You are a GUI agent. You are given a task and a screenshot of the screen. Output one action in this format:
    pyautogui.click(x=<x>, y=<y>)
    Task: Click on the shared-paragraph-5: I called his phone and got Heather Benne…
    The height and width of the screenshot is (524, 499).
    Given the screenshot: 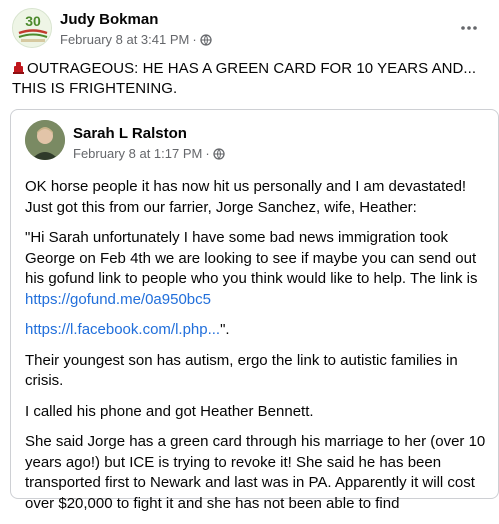 What is the action you would take?
    pyautogui.click(x=169, y=411)
    